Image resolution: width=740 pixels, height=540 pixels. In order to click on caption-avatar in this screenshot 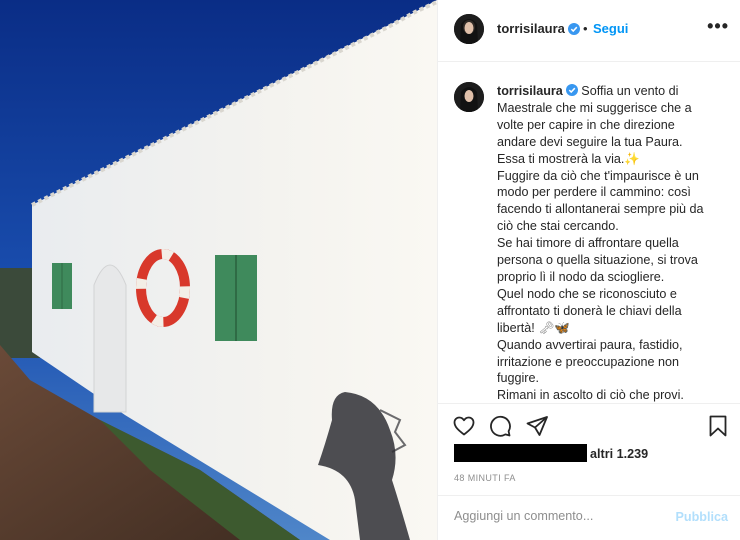, I will do `click(469, 97)`.